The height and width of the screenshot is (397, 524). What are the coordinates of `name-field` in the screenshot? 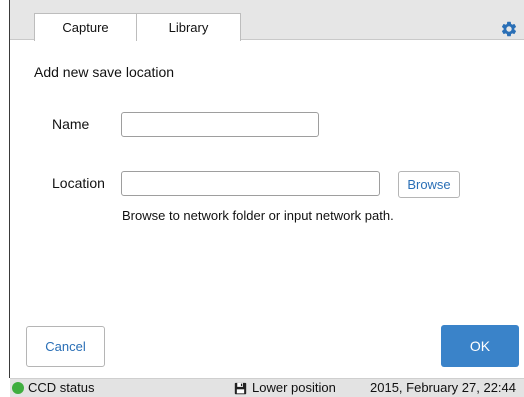 It's located at (220, 124).